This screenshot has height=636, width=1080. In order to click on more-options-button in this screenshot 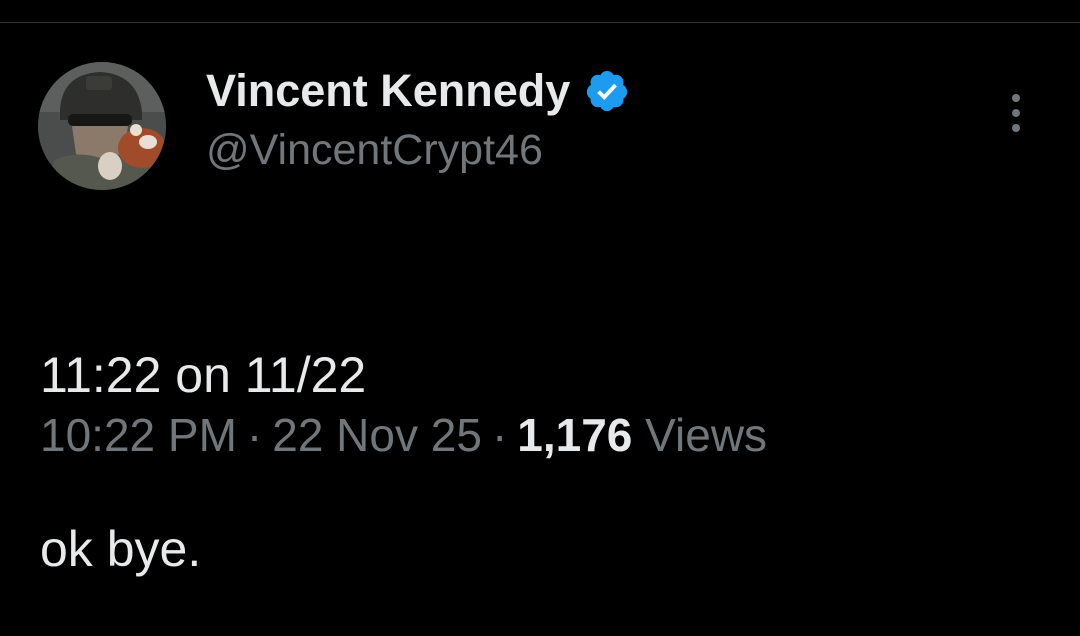, I will do `click(1016, 113)`.